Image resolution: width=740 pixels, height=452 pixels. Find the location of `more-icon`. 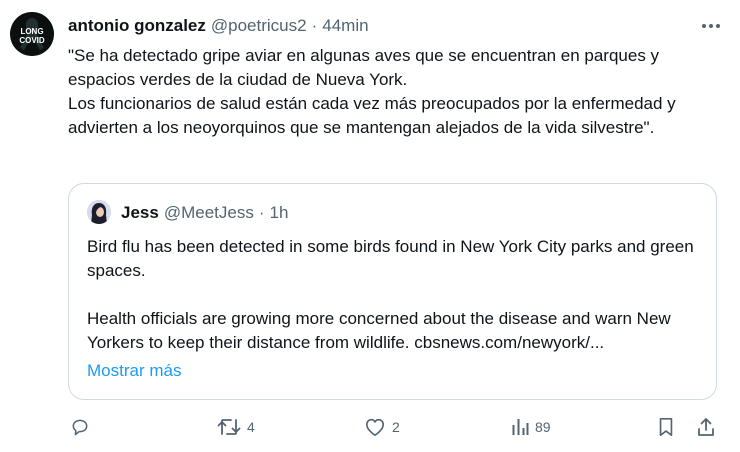

more-icon is located at coordinates (711, 26).